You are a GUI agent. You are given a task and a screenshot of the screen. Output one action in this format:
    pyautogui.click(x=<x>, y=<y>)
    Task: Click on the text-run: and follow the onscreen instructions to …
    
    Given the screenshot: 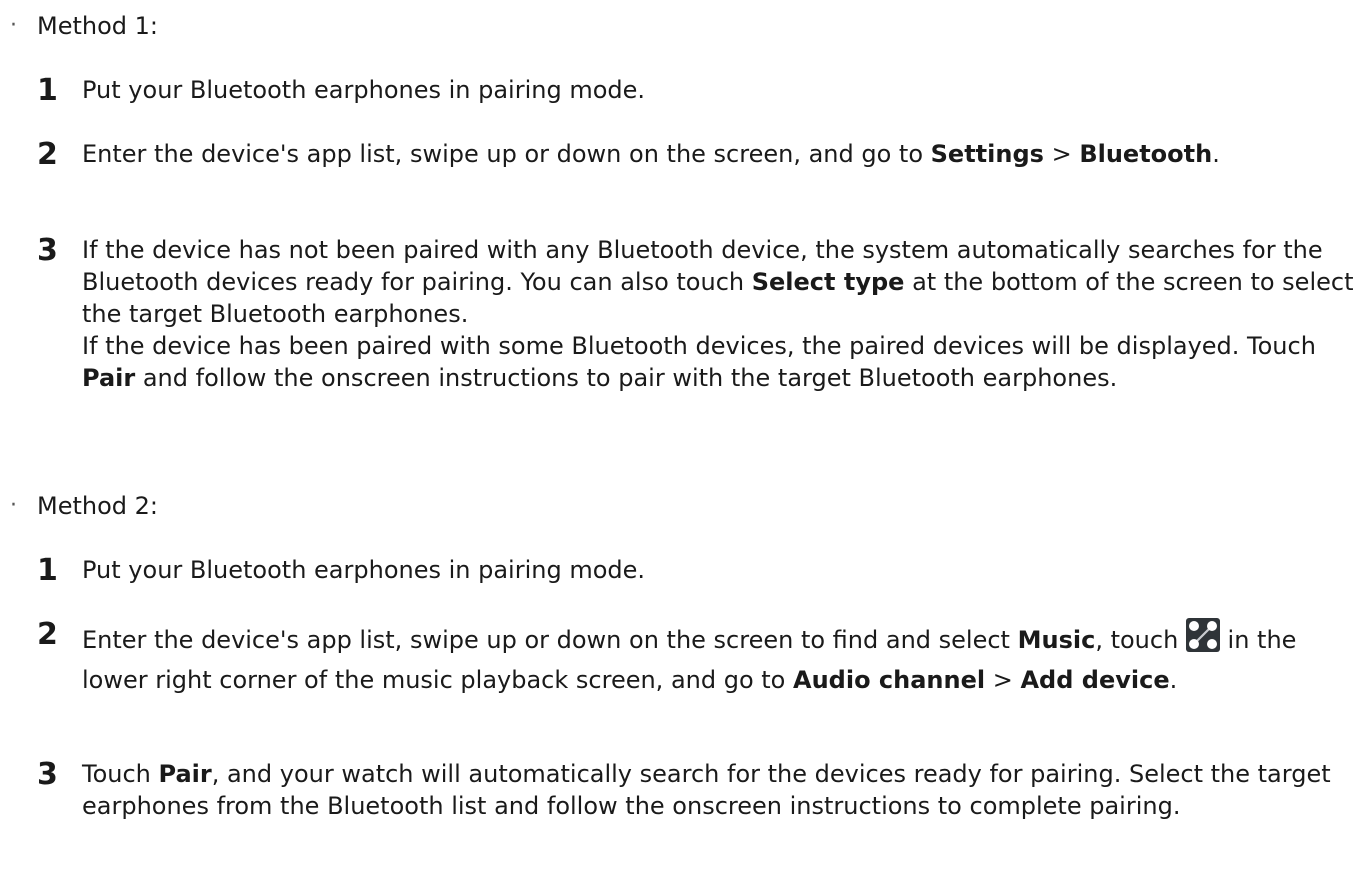 What is the action you would take?
    pyautogui.click(x=626, y=378)
    